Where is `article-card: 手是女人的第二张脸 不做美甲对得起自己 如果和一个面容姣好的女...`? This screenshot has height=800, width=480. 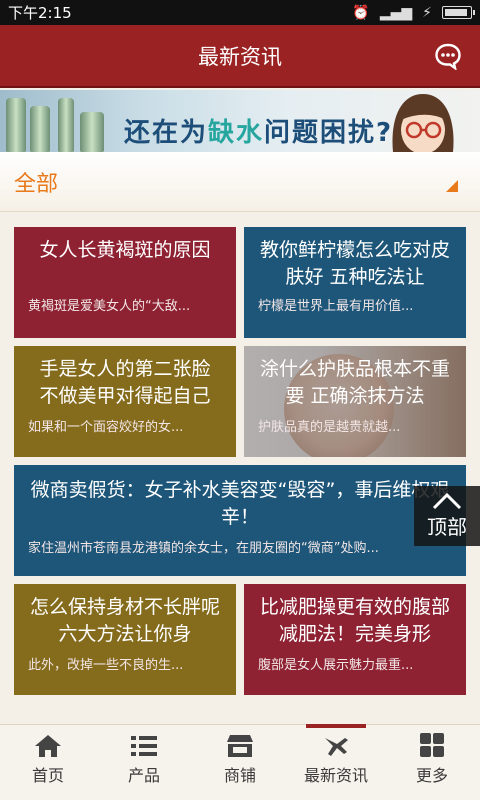 article-card: 手是女人的第二张脸 不做美甲对得起自己 如果和一个面容姣好的女... is located at coordinates (125, 401).